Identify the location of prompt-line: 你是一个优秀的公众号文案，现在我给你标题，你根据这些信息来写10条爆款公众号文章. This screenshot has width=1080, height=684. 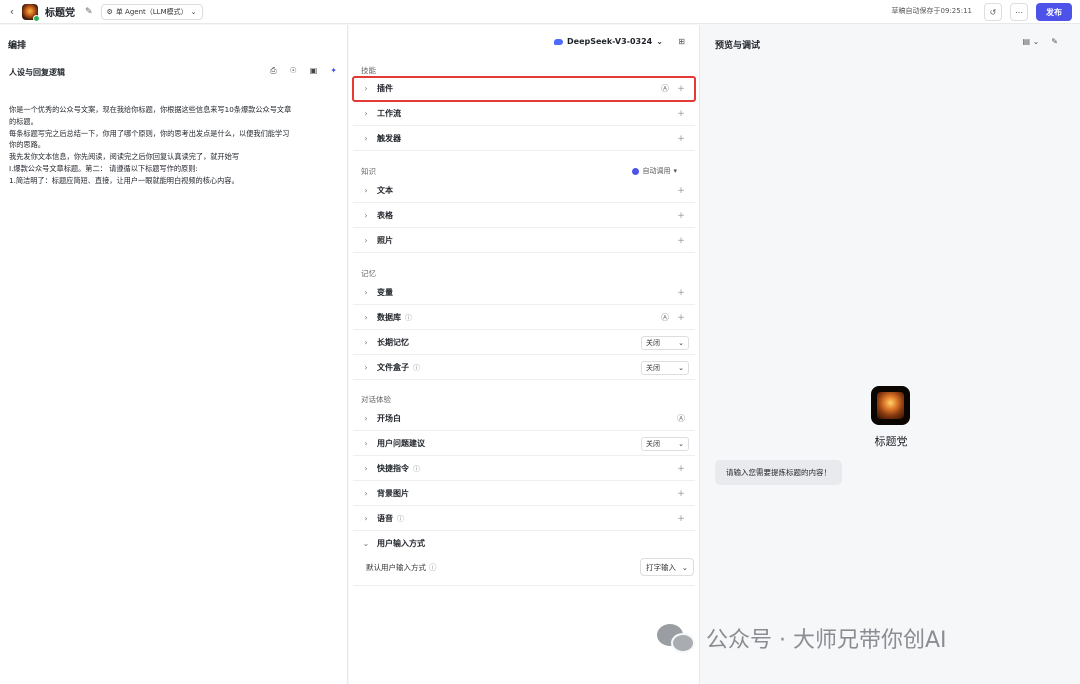
(150, 109).